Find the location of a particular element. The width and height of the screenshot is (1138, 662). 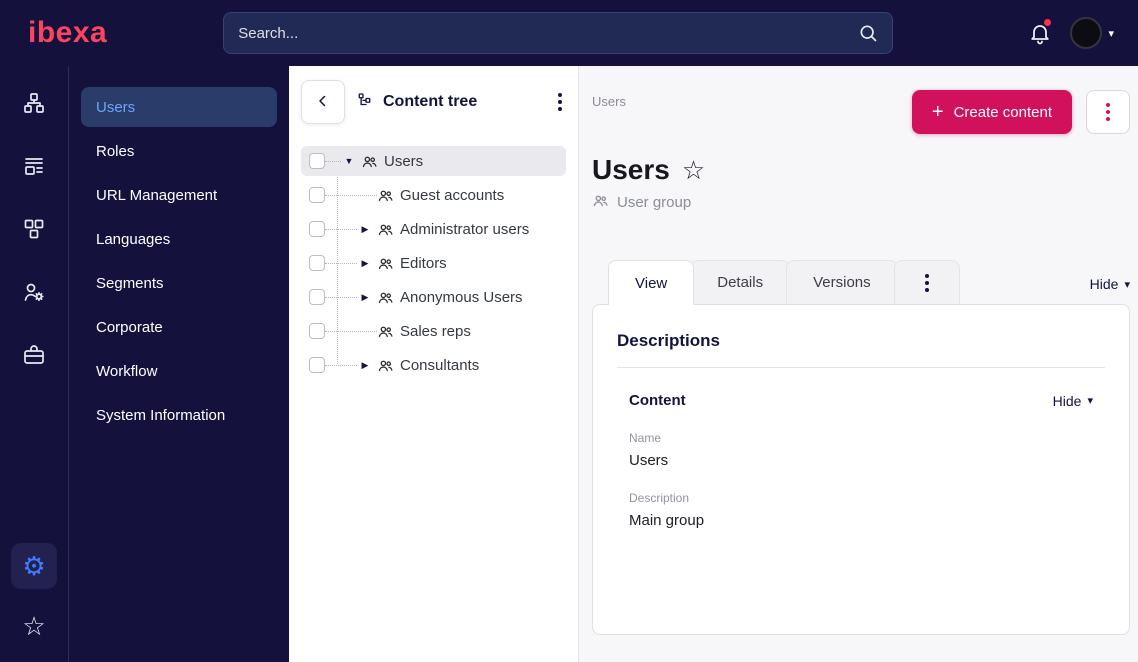

user-menu: ▾ is located at coordinates (1092, 33).